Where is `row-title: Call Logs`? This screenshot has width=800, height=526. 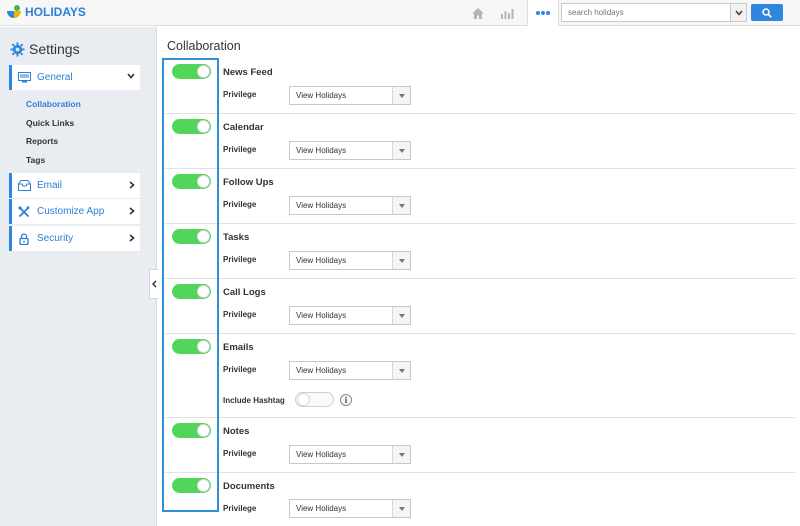
row-title: Call Logs is located at coordinates (244, 292).